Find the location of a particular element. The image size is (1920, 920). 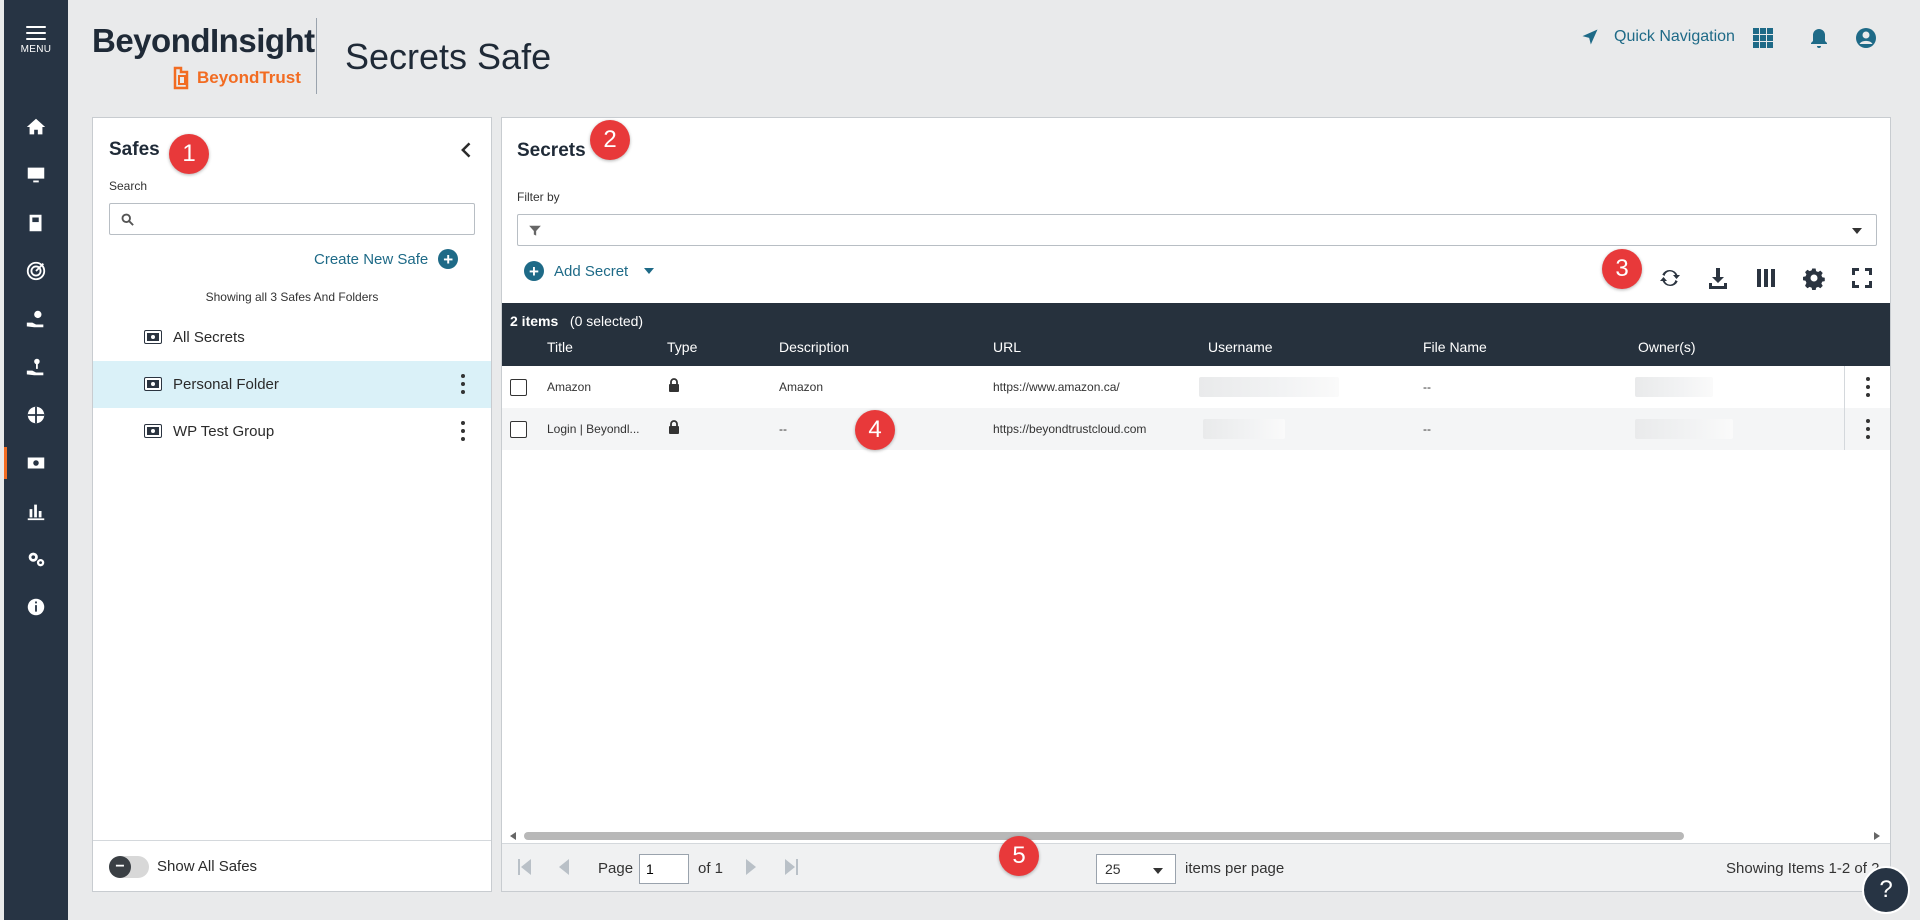

create-new-safe-button: Create New Safe + is located at coordinates (386, 259).